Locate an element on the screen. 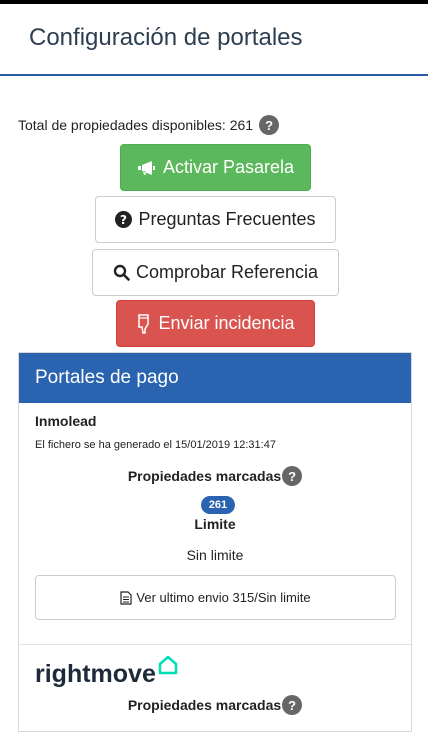 The height and width of the screenshot is (732, 428). portal-name: Inmolead is located at coordinates (66, 421).